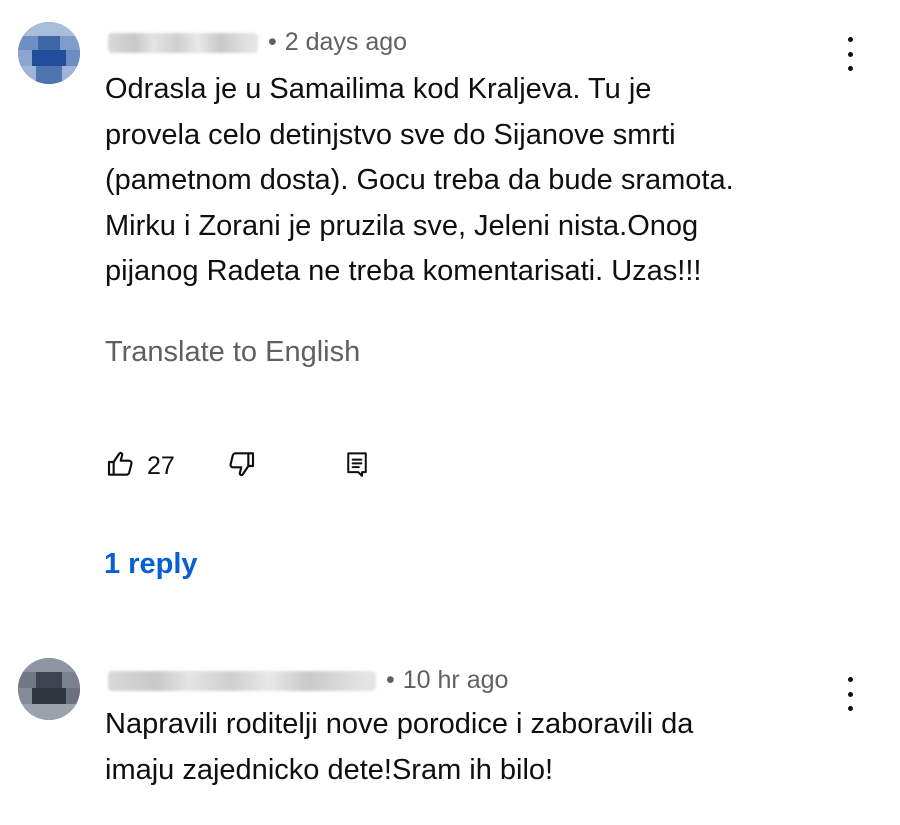 Image resolution: width=900 pixels, height=825 pixels. What do you see at coordinates (232, 352) in the screenshot?
I see `translate-link: Translate to English` at bounding box center [232, 352].